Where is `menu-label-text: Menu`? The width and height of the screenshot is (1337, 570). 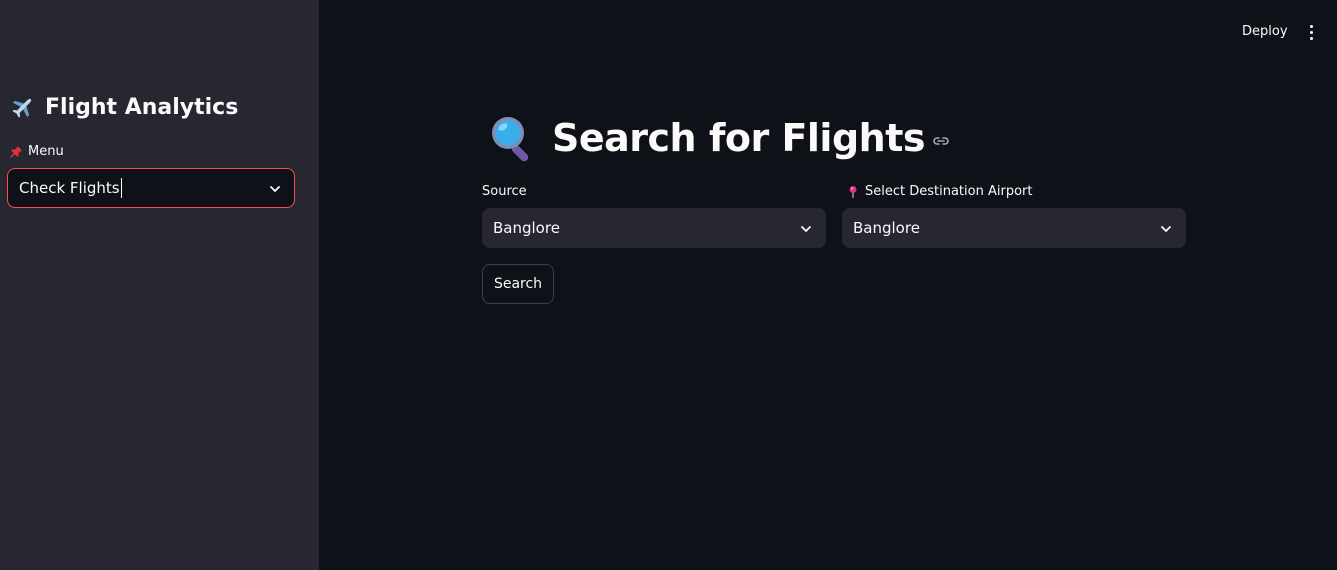 menu-label-text: Menu is located at coordinates (46, 151).